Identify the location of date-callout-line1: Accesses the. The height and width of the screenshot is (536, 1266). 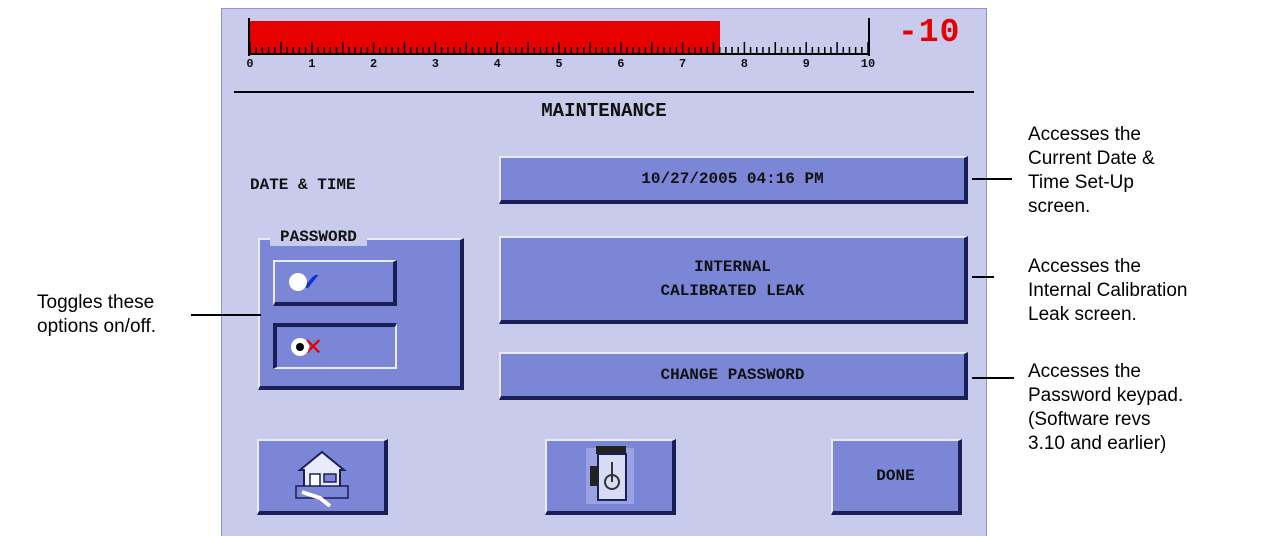
(1084, 134).